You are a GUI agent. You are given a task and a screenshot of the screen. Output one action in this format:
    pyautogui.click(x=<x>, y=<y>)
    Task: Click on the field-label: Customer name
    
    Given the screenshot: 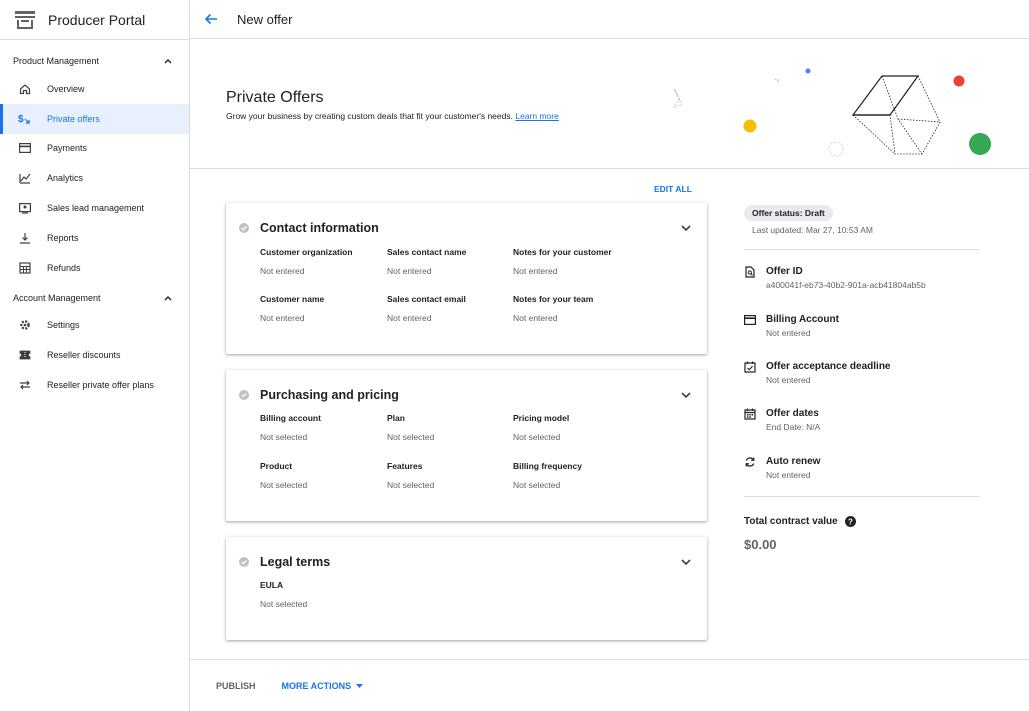 What is the action you would take?
    pyautogui.click(x=292, y=299)
    